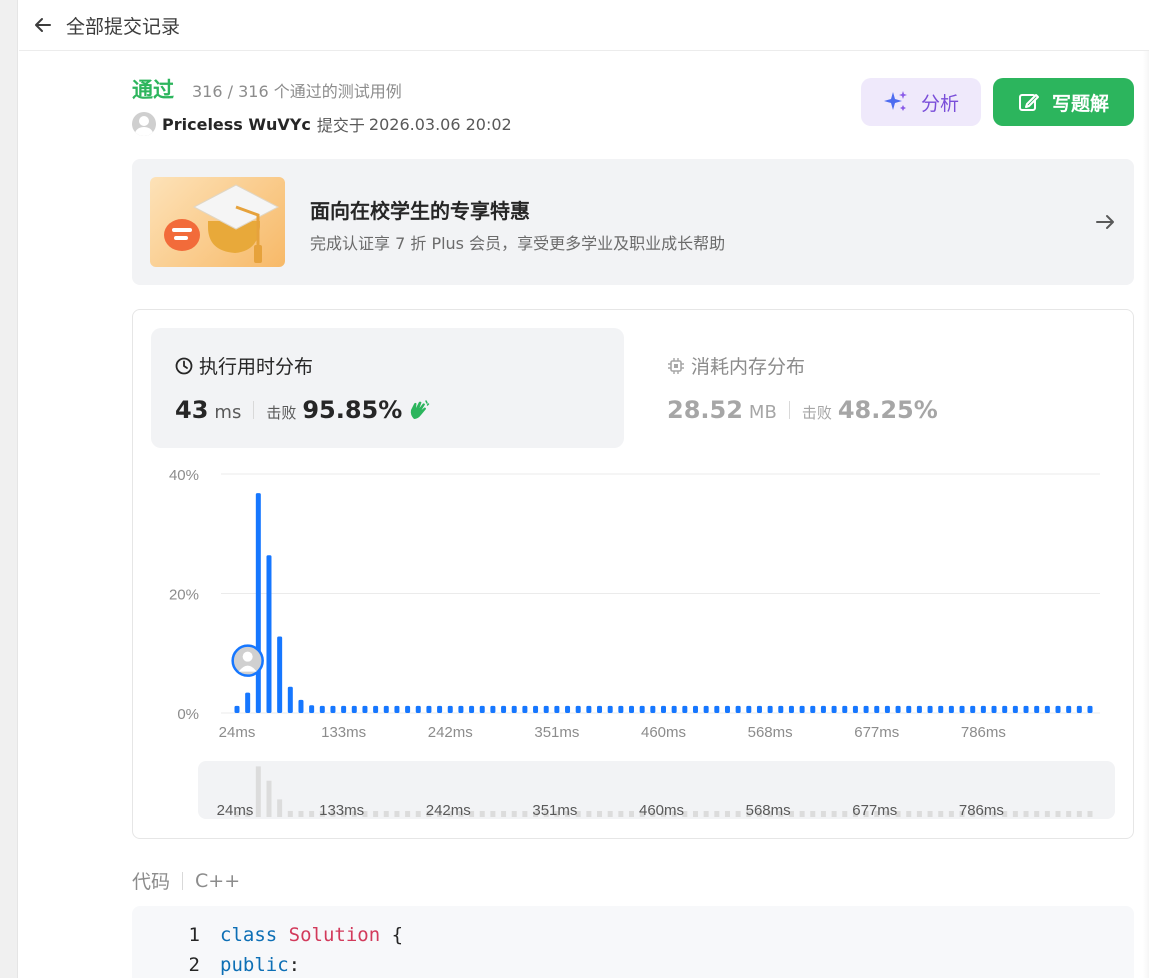  I want to click on username: Priceless WuVYc, so click(236, 124).